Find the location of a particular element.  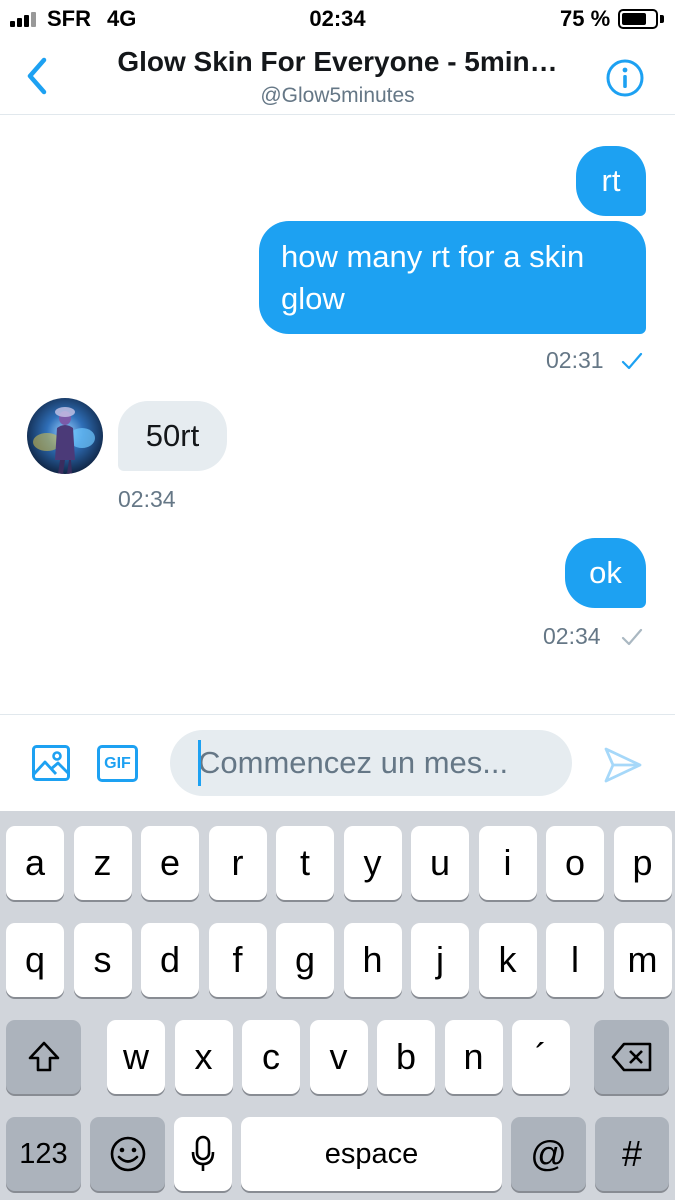

key-e: e is located at coordinates (170, 863).